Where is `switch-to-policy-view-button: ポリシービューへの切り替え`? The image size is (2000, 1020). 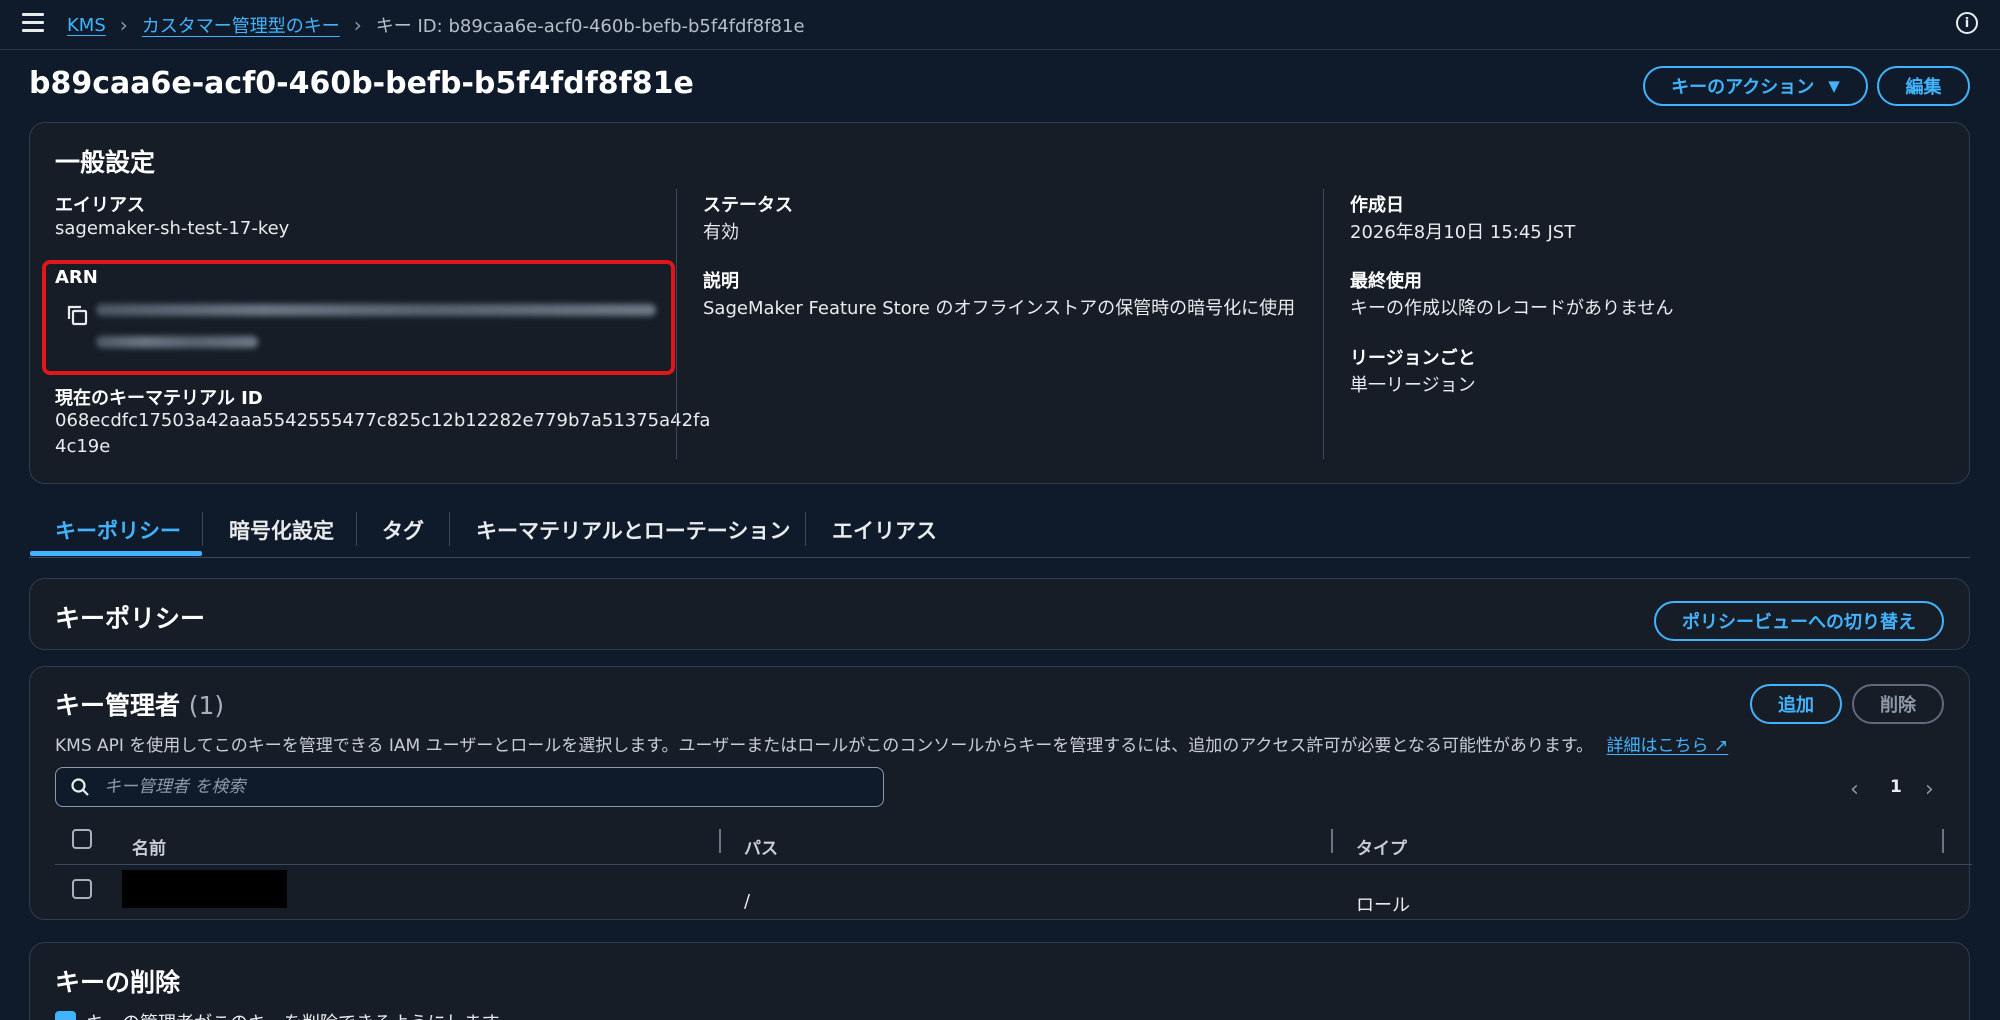
switch-to-policy-view-button: ポリシービューへの切り替え is located at coordinates (1799, 621).